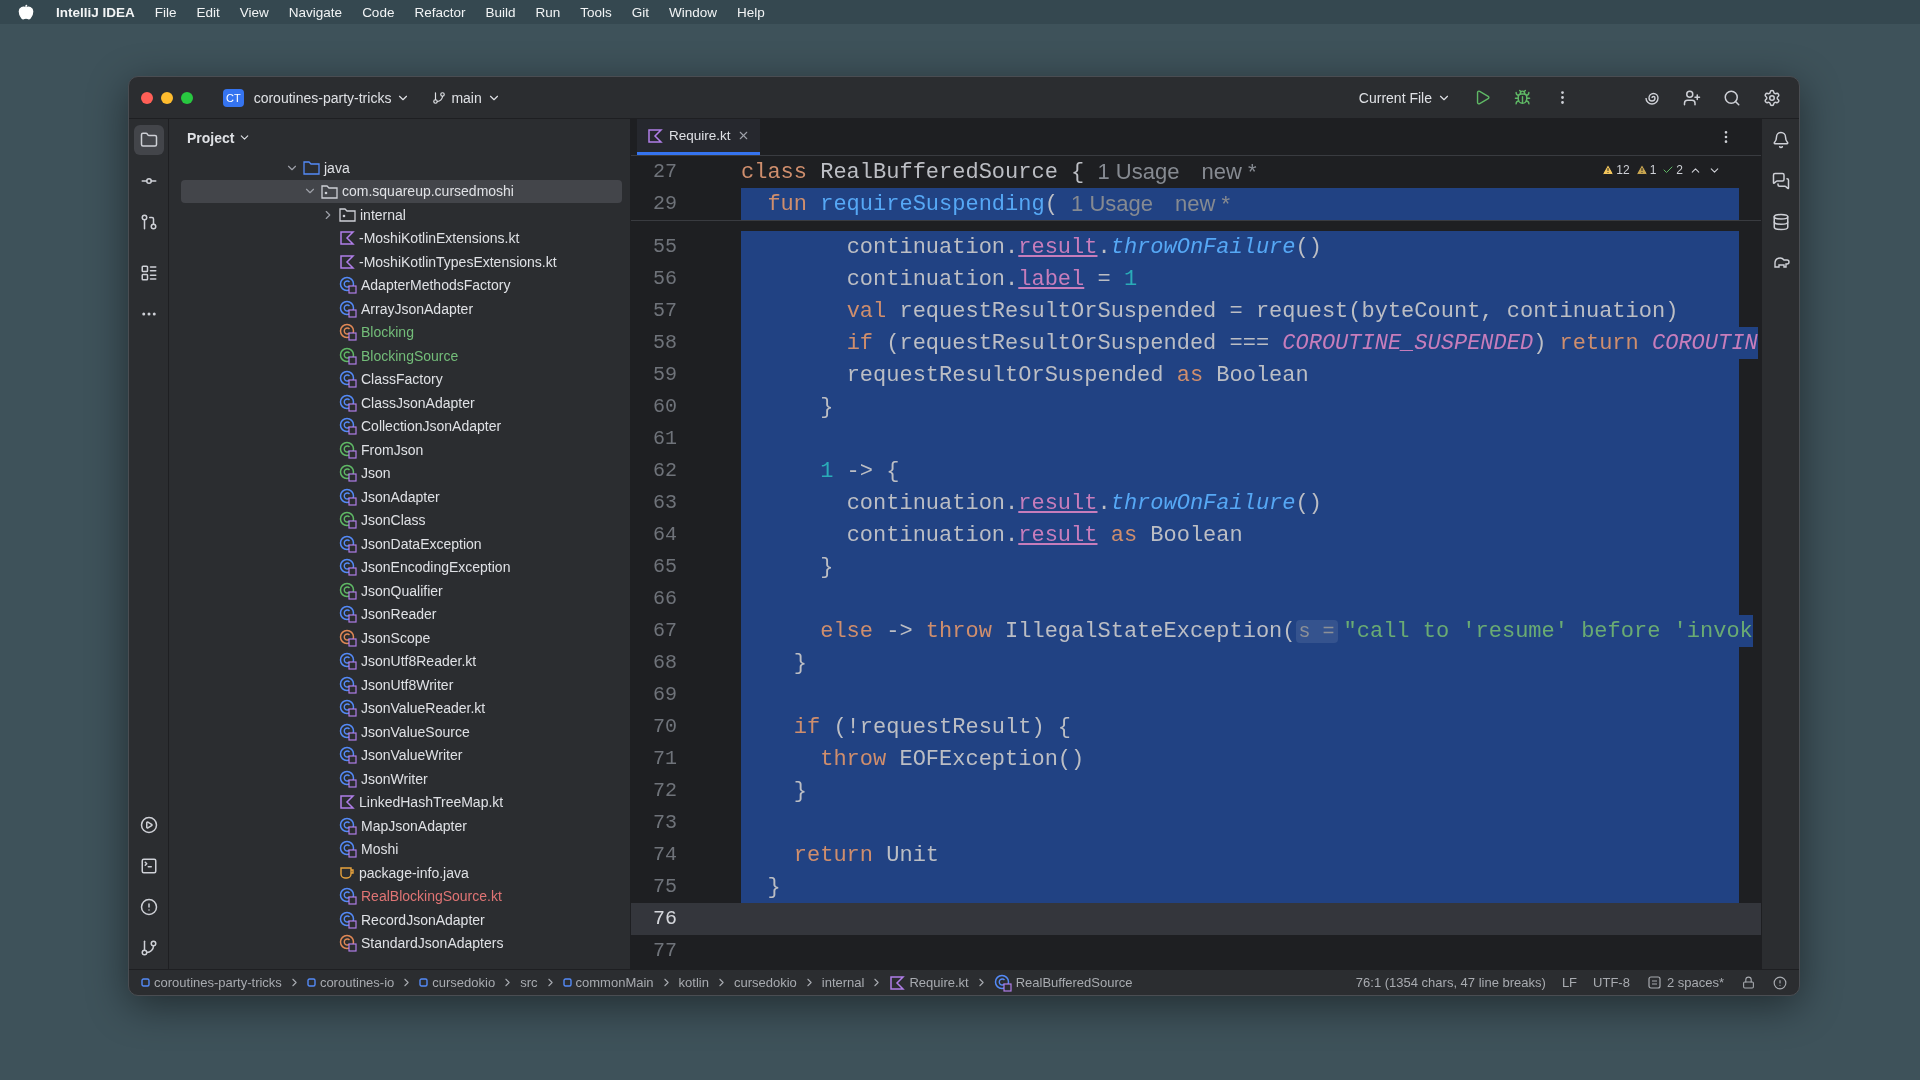  I want to click on tree-item: Moshi, so click(401, 849).